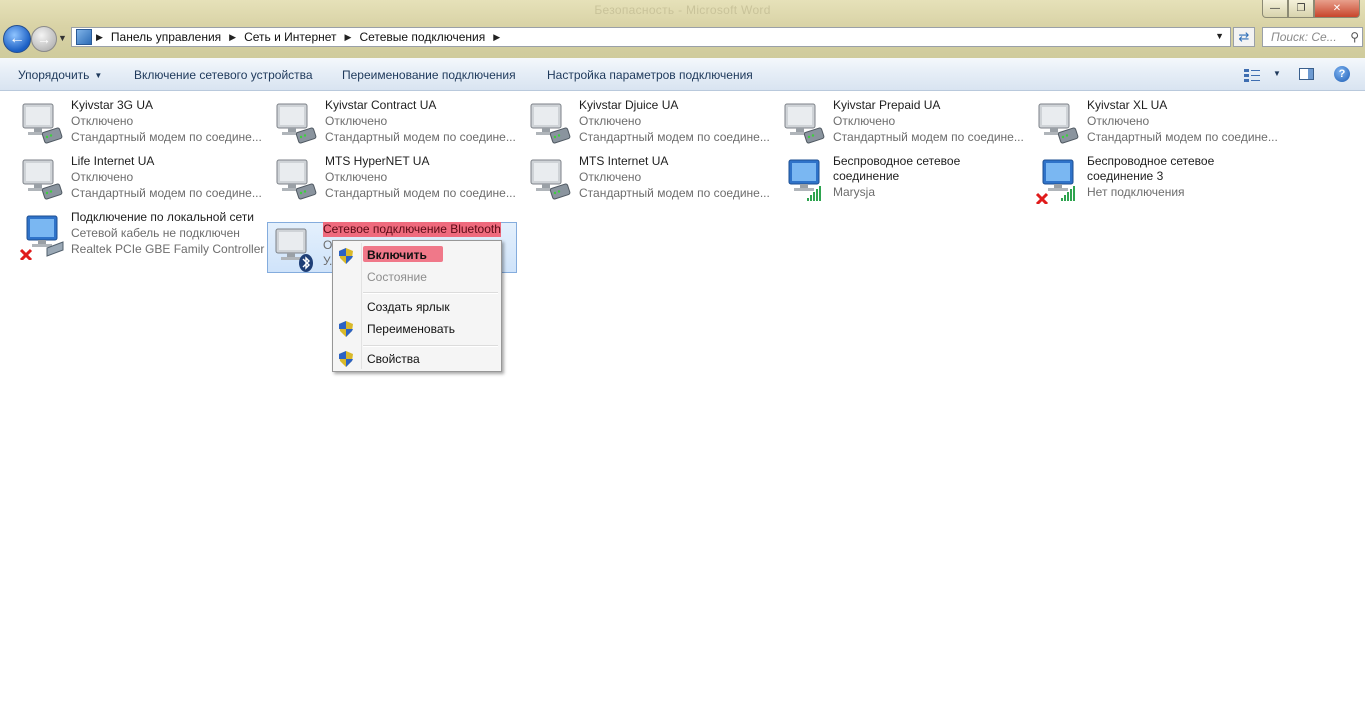  Describe the element at coordinates (422, 37) in the screenshot. I see `breadcrumb-network-connections: Сетевые подключения` at that location.